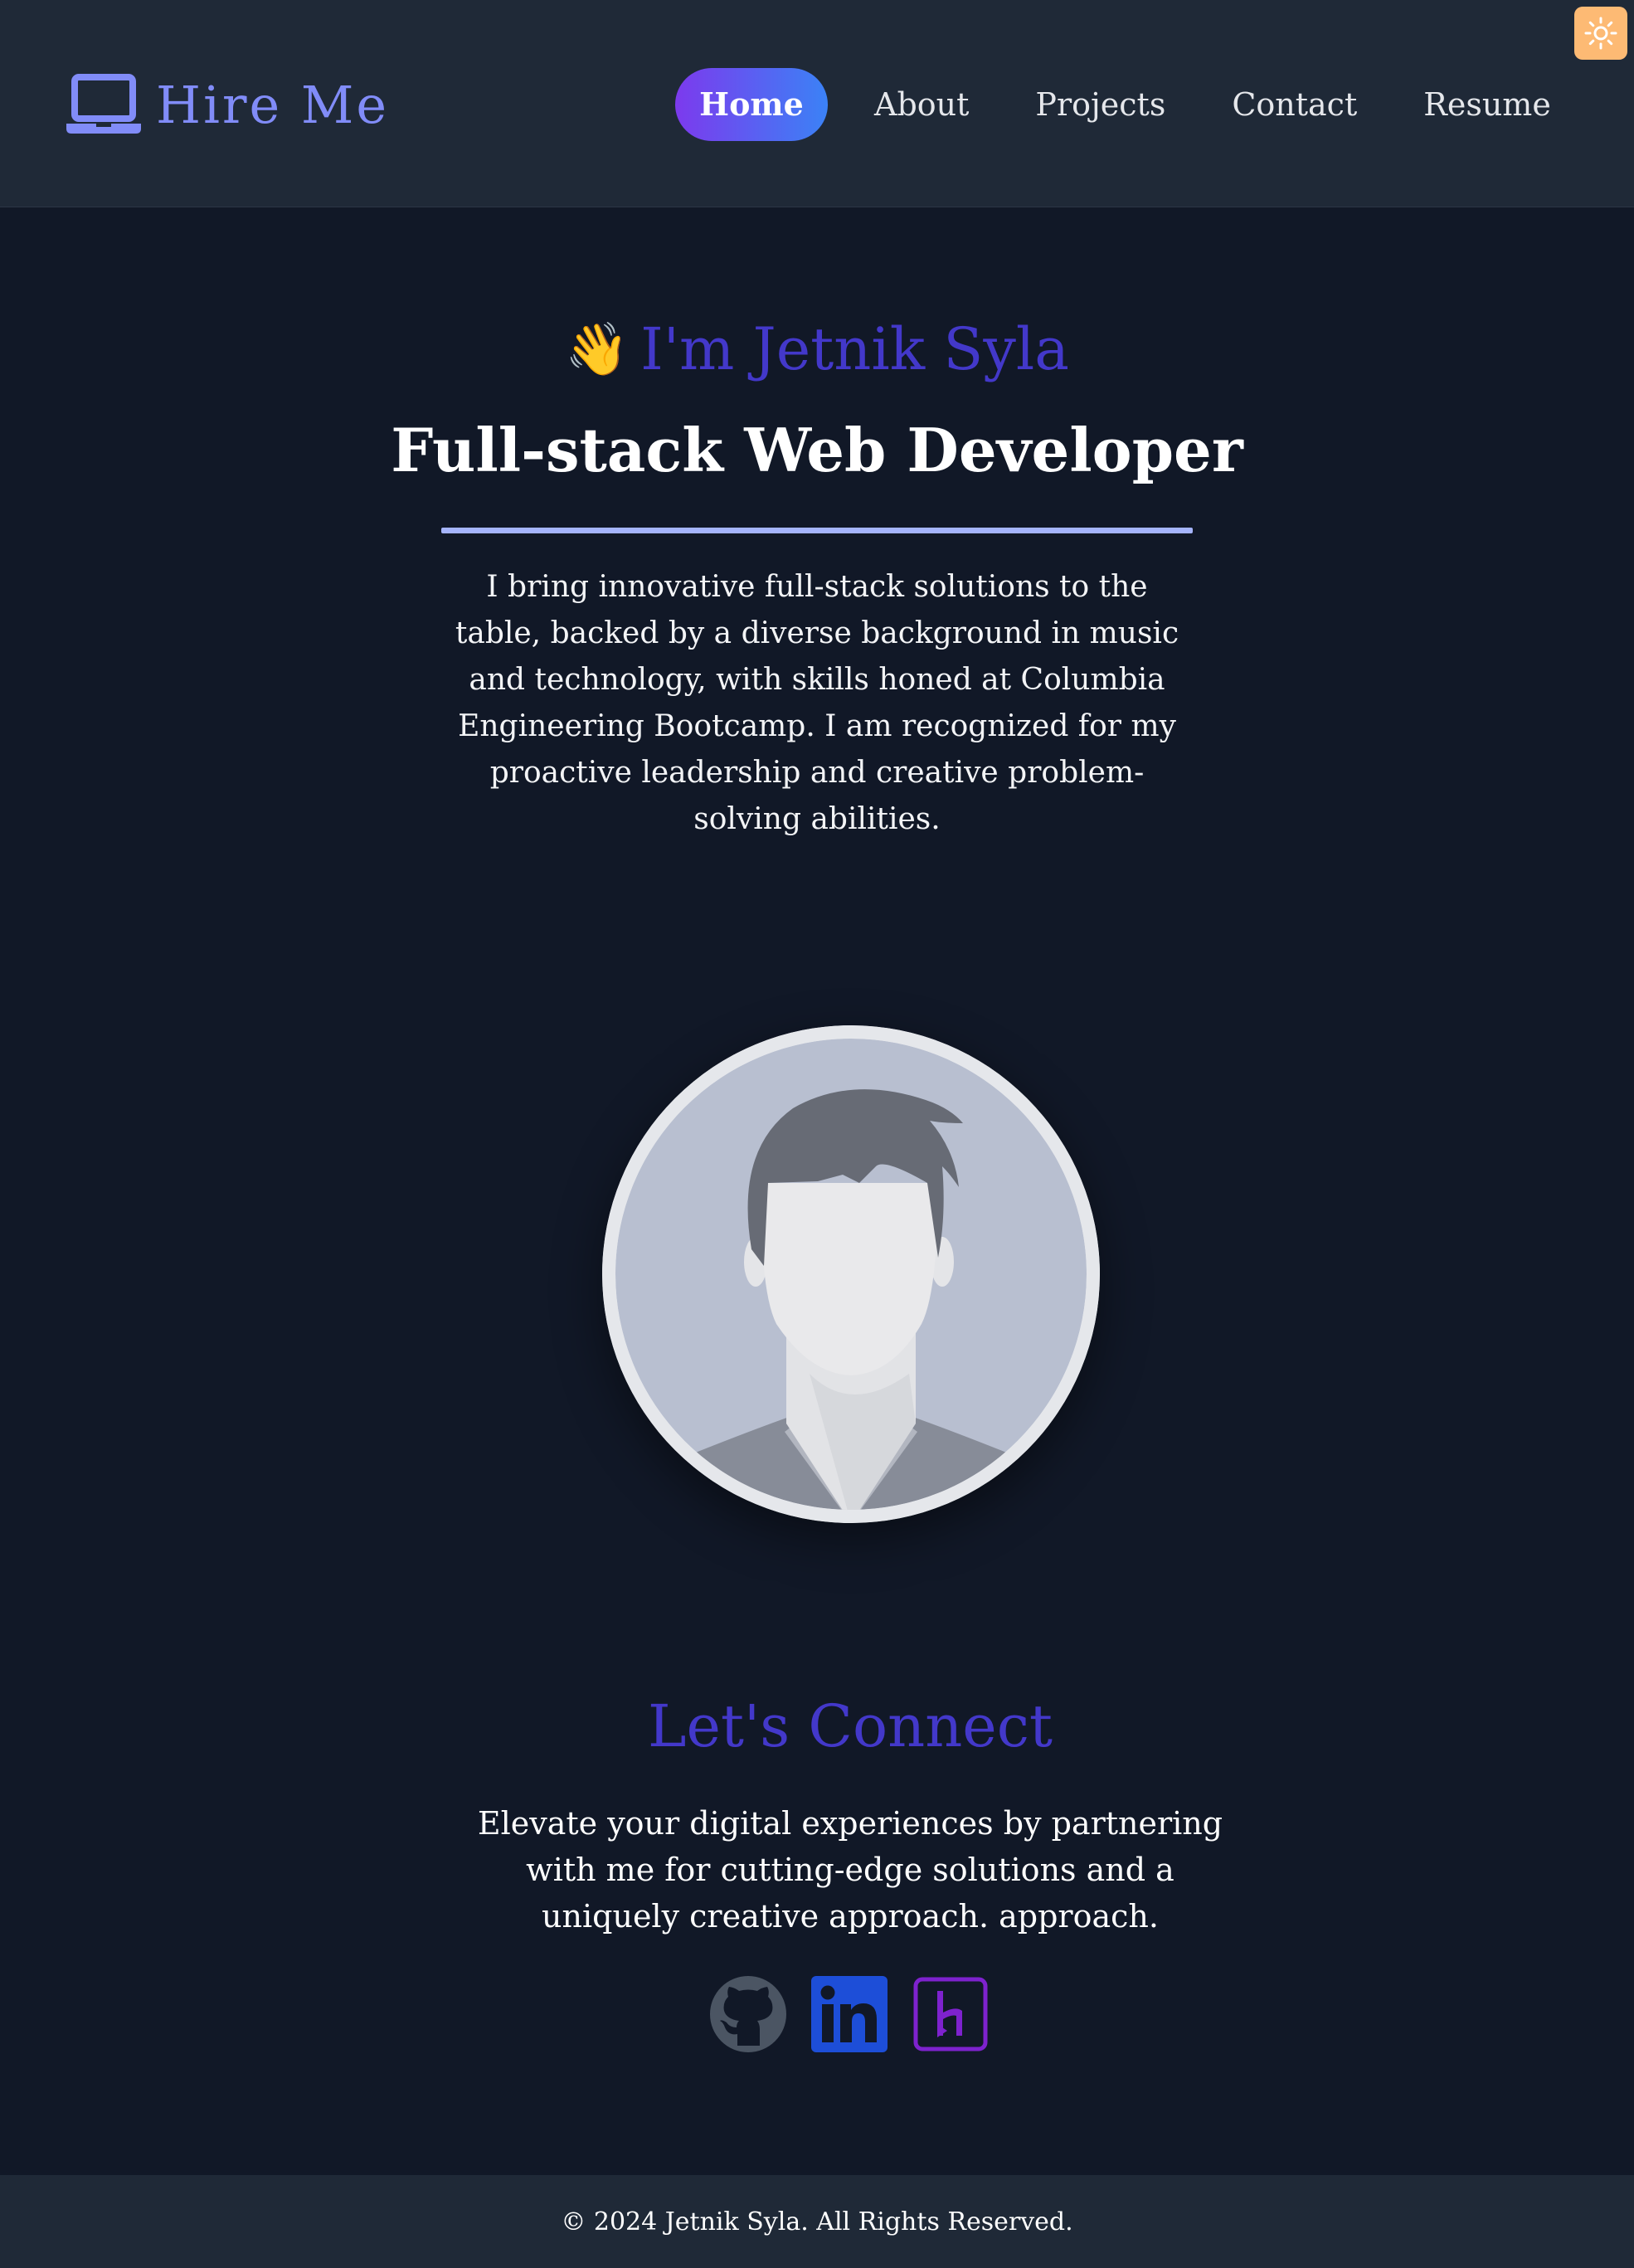 The width and height of the screenshot is (1634, 2268). I want to click on social-links, so click(849, 2014).